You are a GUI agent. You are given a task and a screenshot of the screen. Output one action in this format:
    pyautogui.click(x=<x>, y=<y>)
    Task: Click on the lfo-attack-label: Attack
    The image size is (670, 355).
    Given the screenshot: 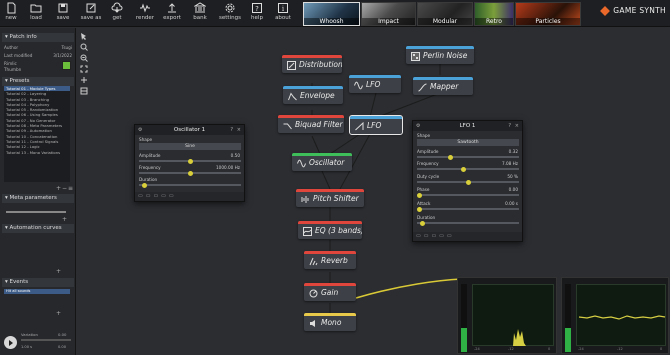 What is the action you would take?
    pyautogui.click(x=424, y=203)
    